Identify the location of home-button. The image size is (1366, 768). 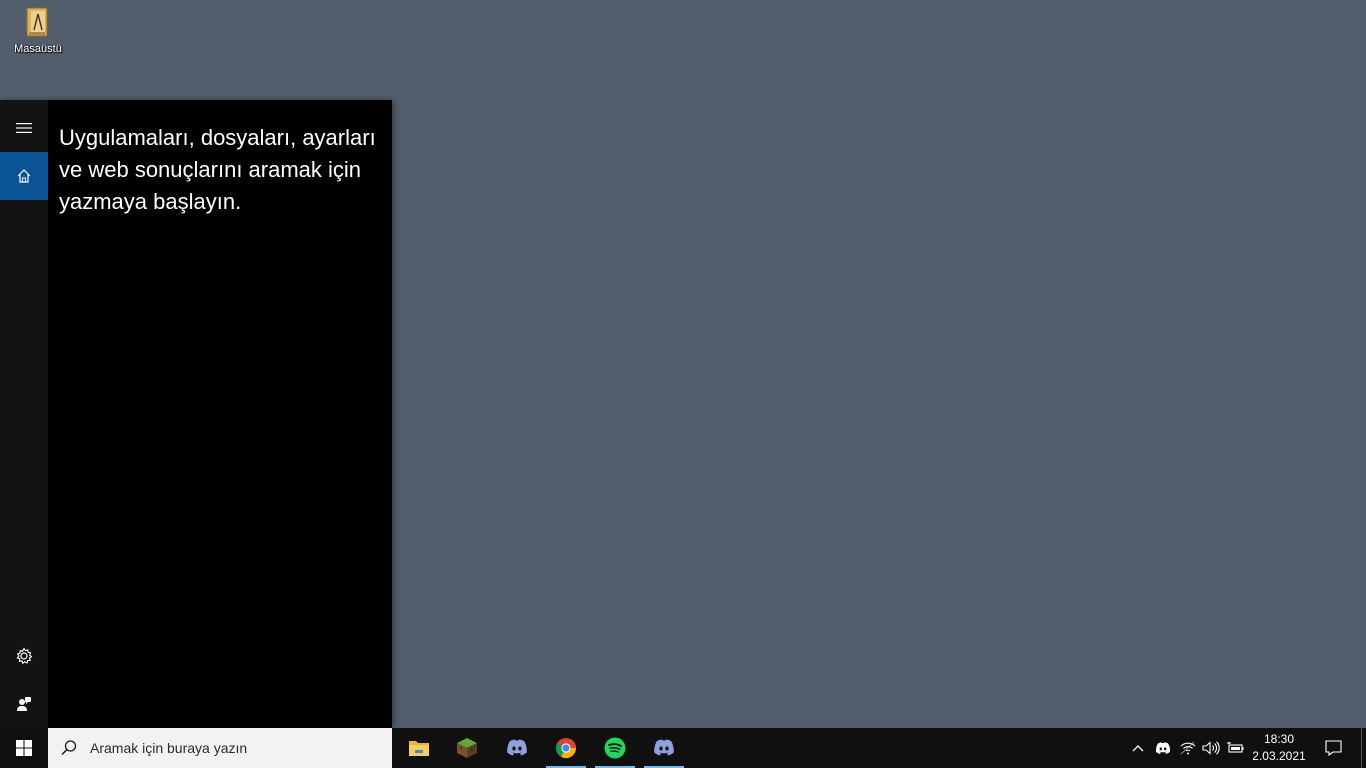
(24, 176).